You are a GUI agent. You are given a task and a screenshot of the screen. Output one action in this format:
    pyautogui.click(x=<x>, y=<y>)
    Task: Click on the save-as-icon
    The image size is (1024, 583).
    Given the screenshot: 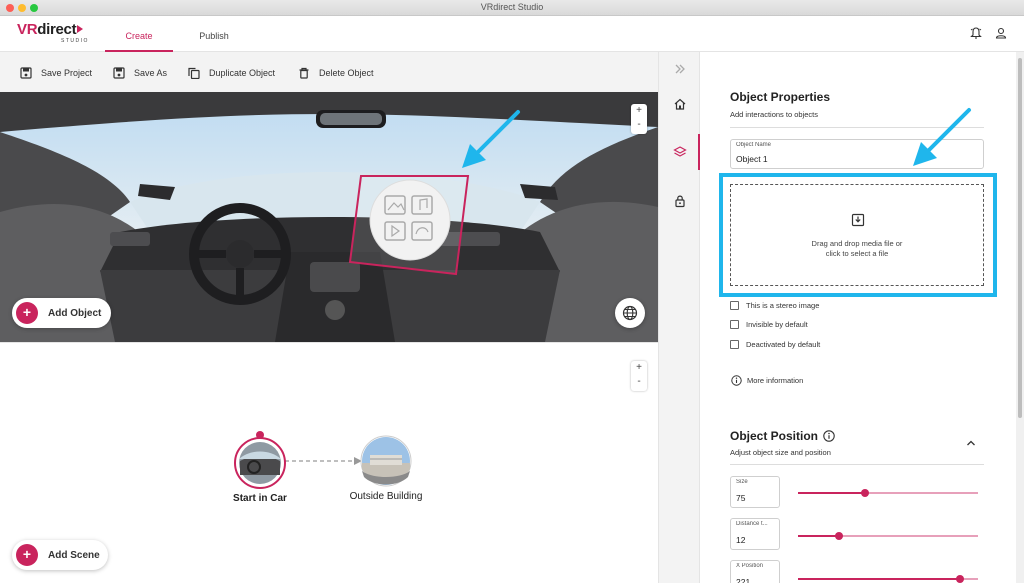 What is the action you would take?
    pyautogui.click(x=119, y=73)
    